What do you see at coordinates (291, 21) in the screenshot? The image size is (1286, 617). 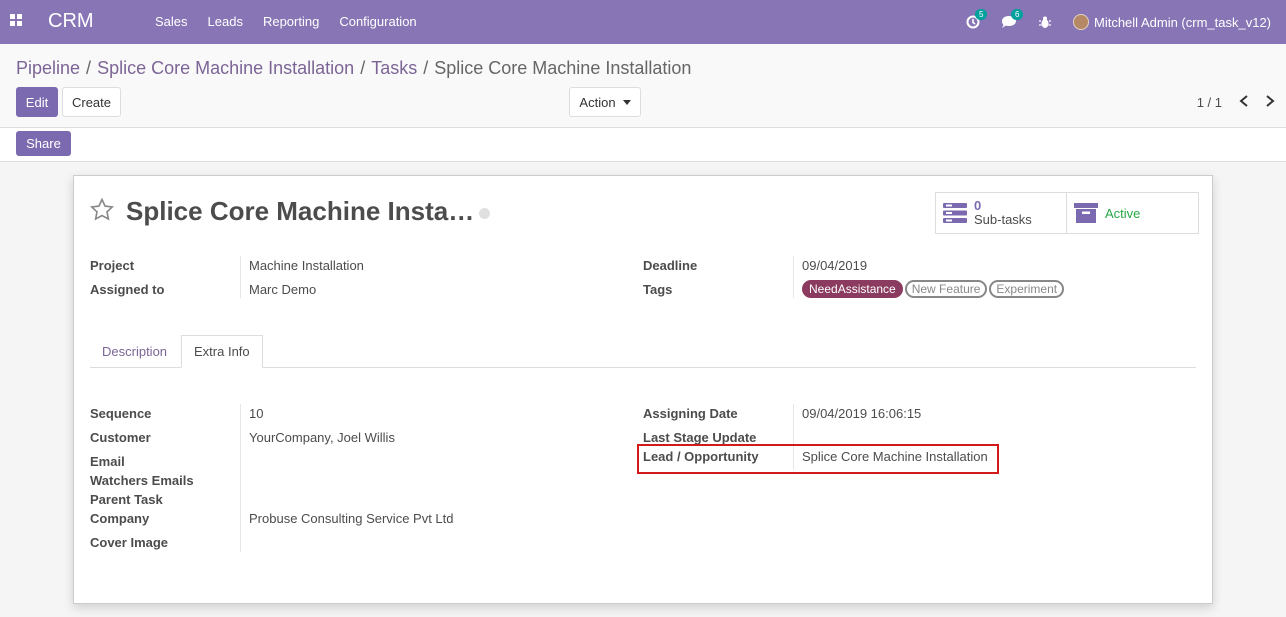 I see `menu-reporting: Reporting` at bounding box center [291, 21].